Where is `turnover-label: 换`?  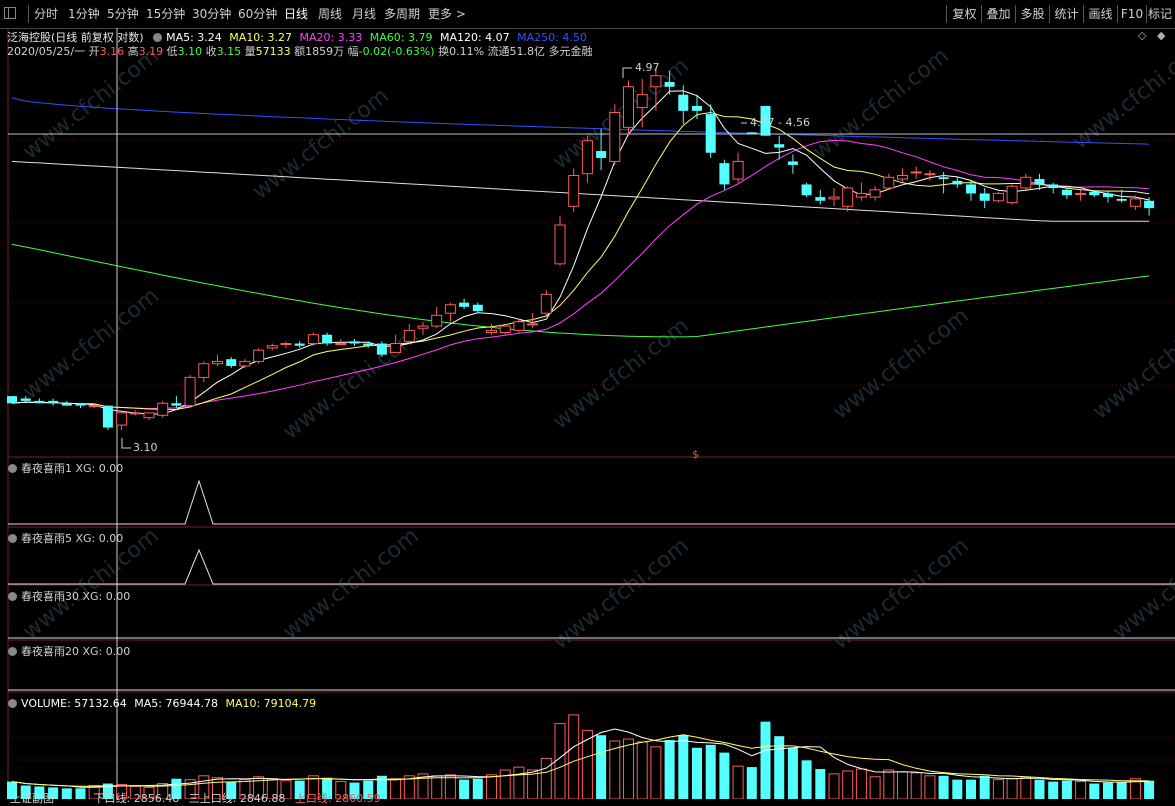
turnover-label: 换 is located at coordinates (444, 51).